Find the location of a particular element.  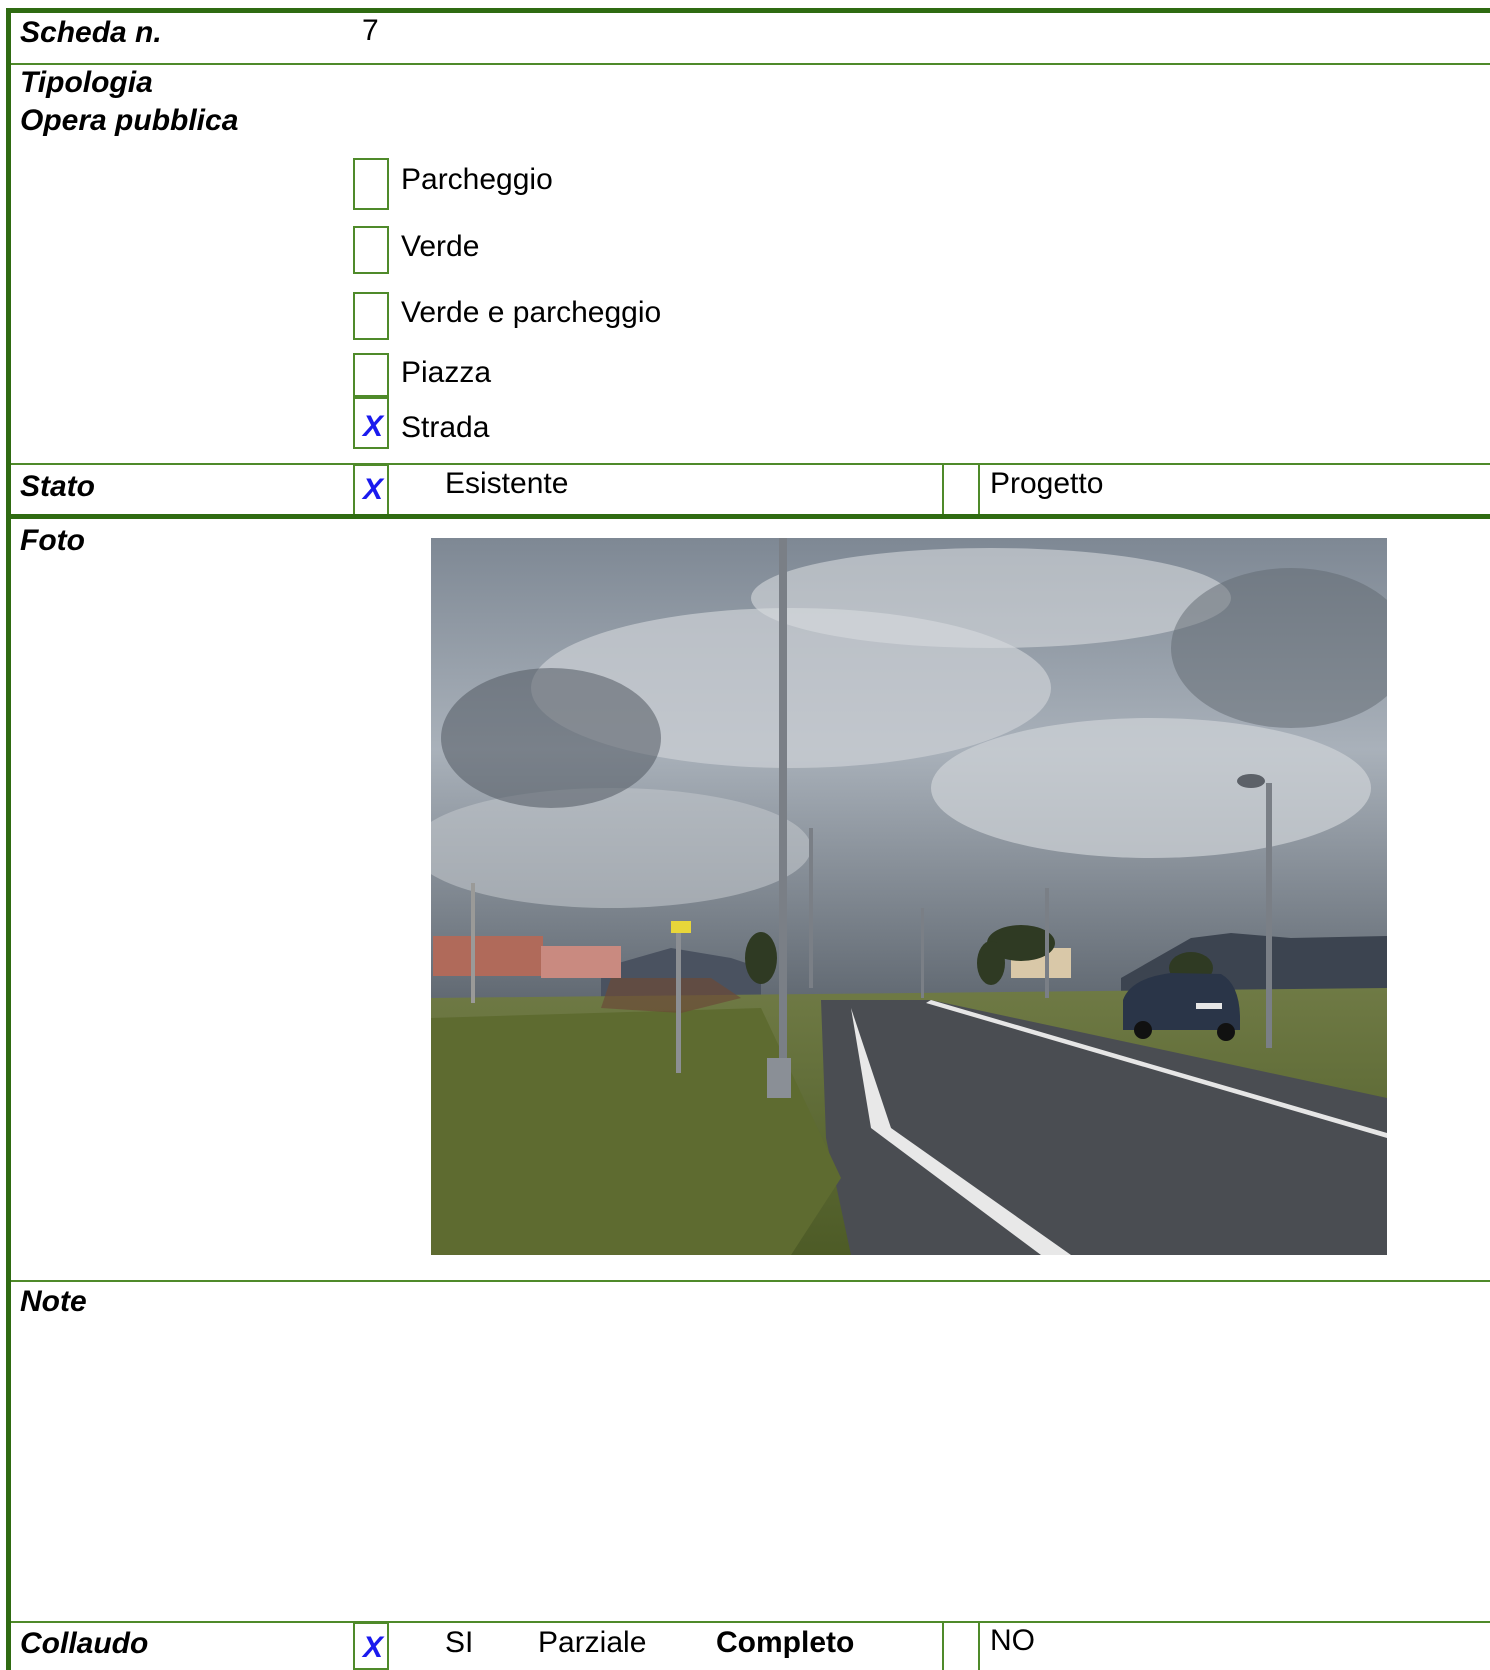

left-border is located at coordinates (8, 839).